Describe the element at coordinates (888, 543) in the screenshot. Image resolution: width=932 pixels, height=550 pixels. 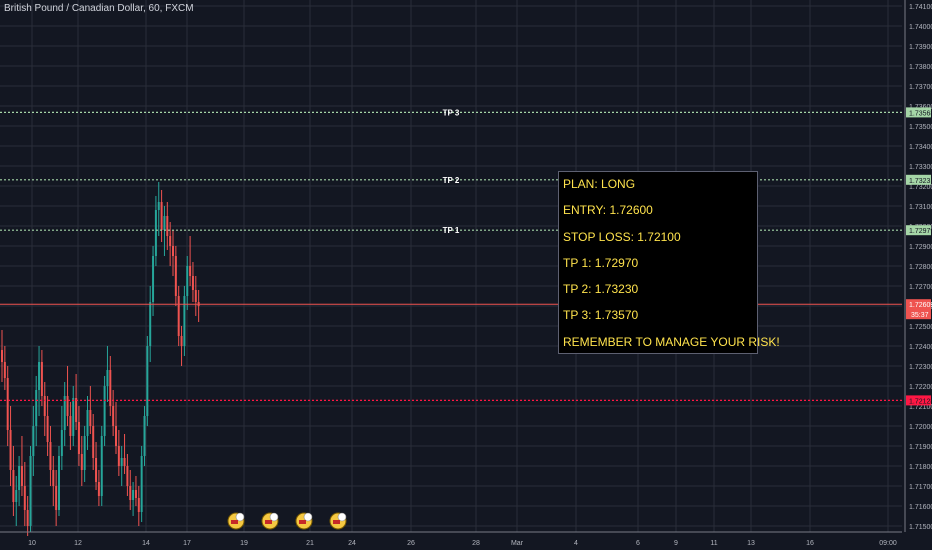
I see `time-tick-label: 09:00` at that location.